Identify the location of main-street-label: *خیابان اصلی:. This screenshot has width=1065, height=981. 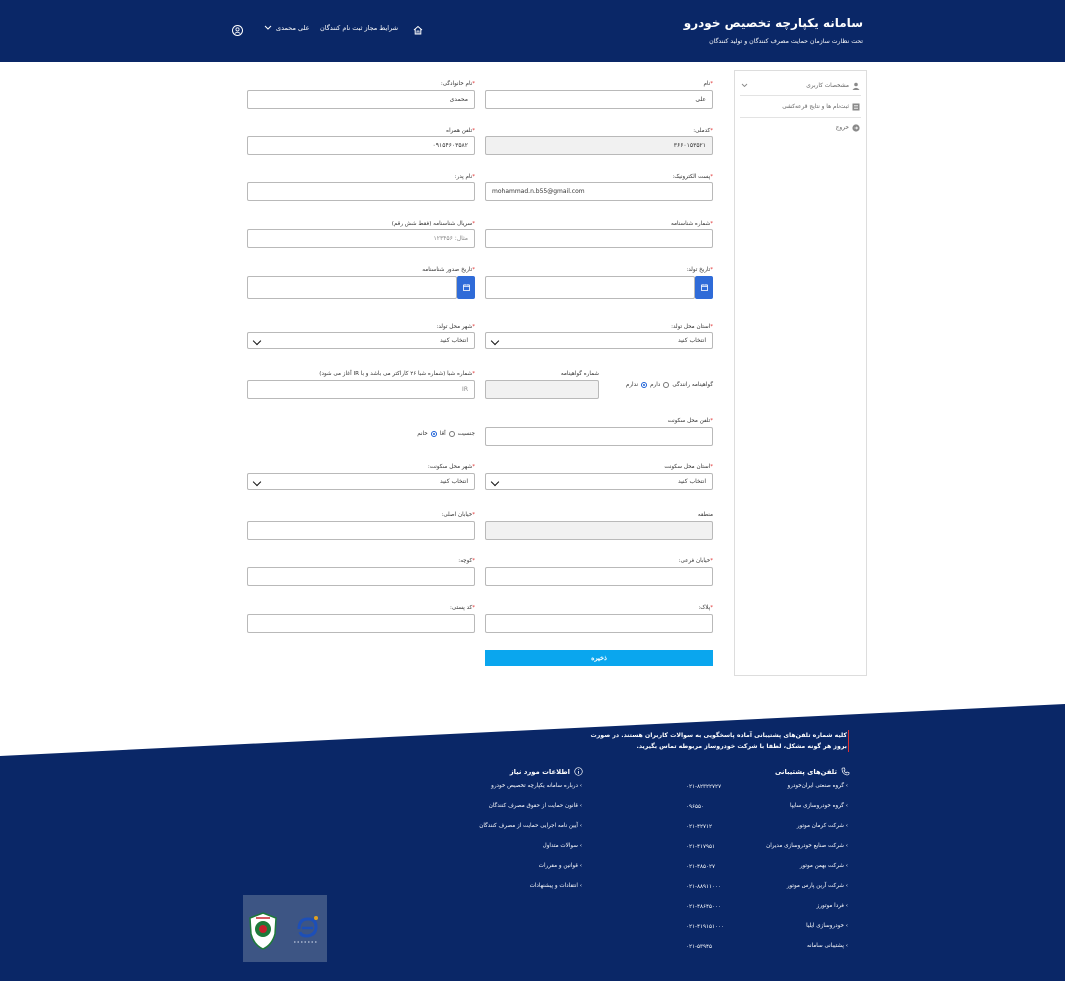
(458, 515).